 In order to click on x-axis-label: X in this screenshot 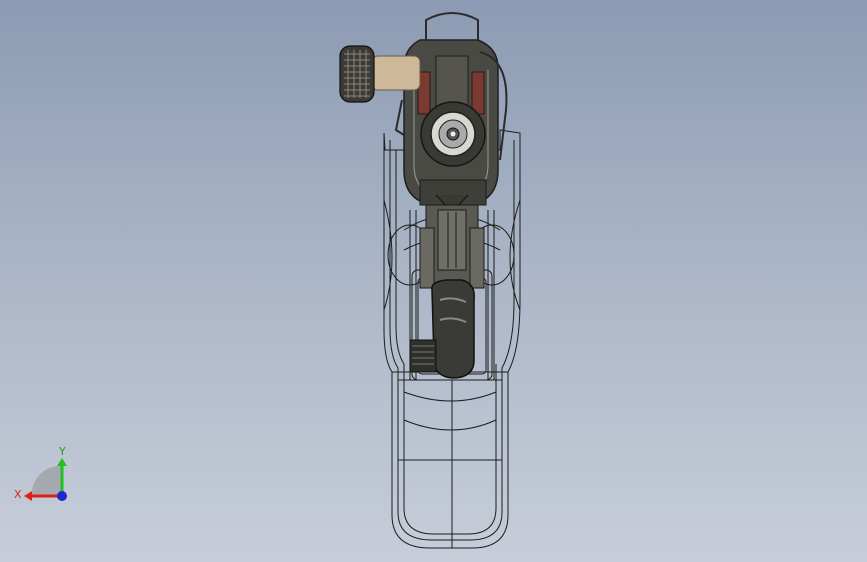, I will do `click(18, 494)`.